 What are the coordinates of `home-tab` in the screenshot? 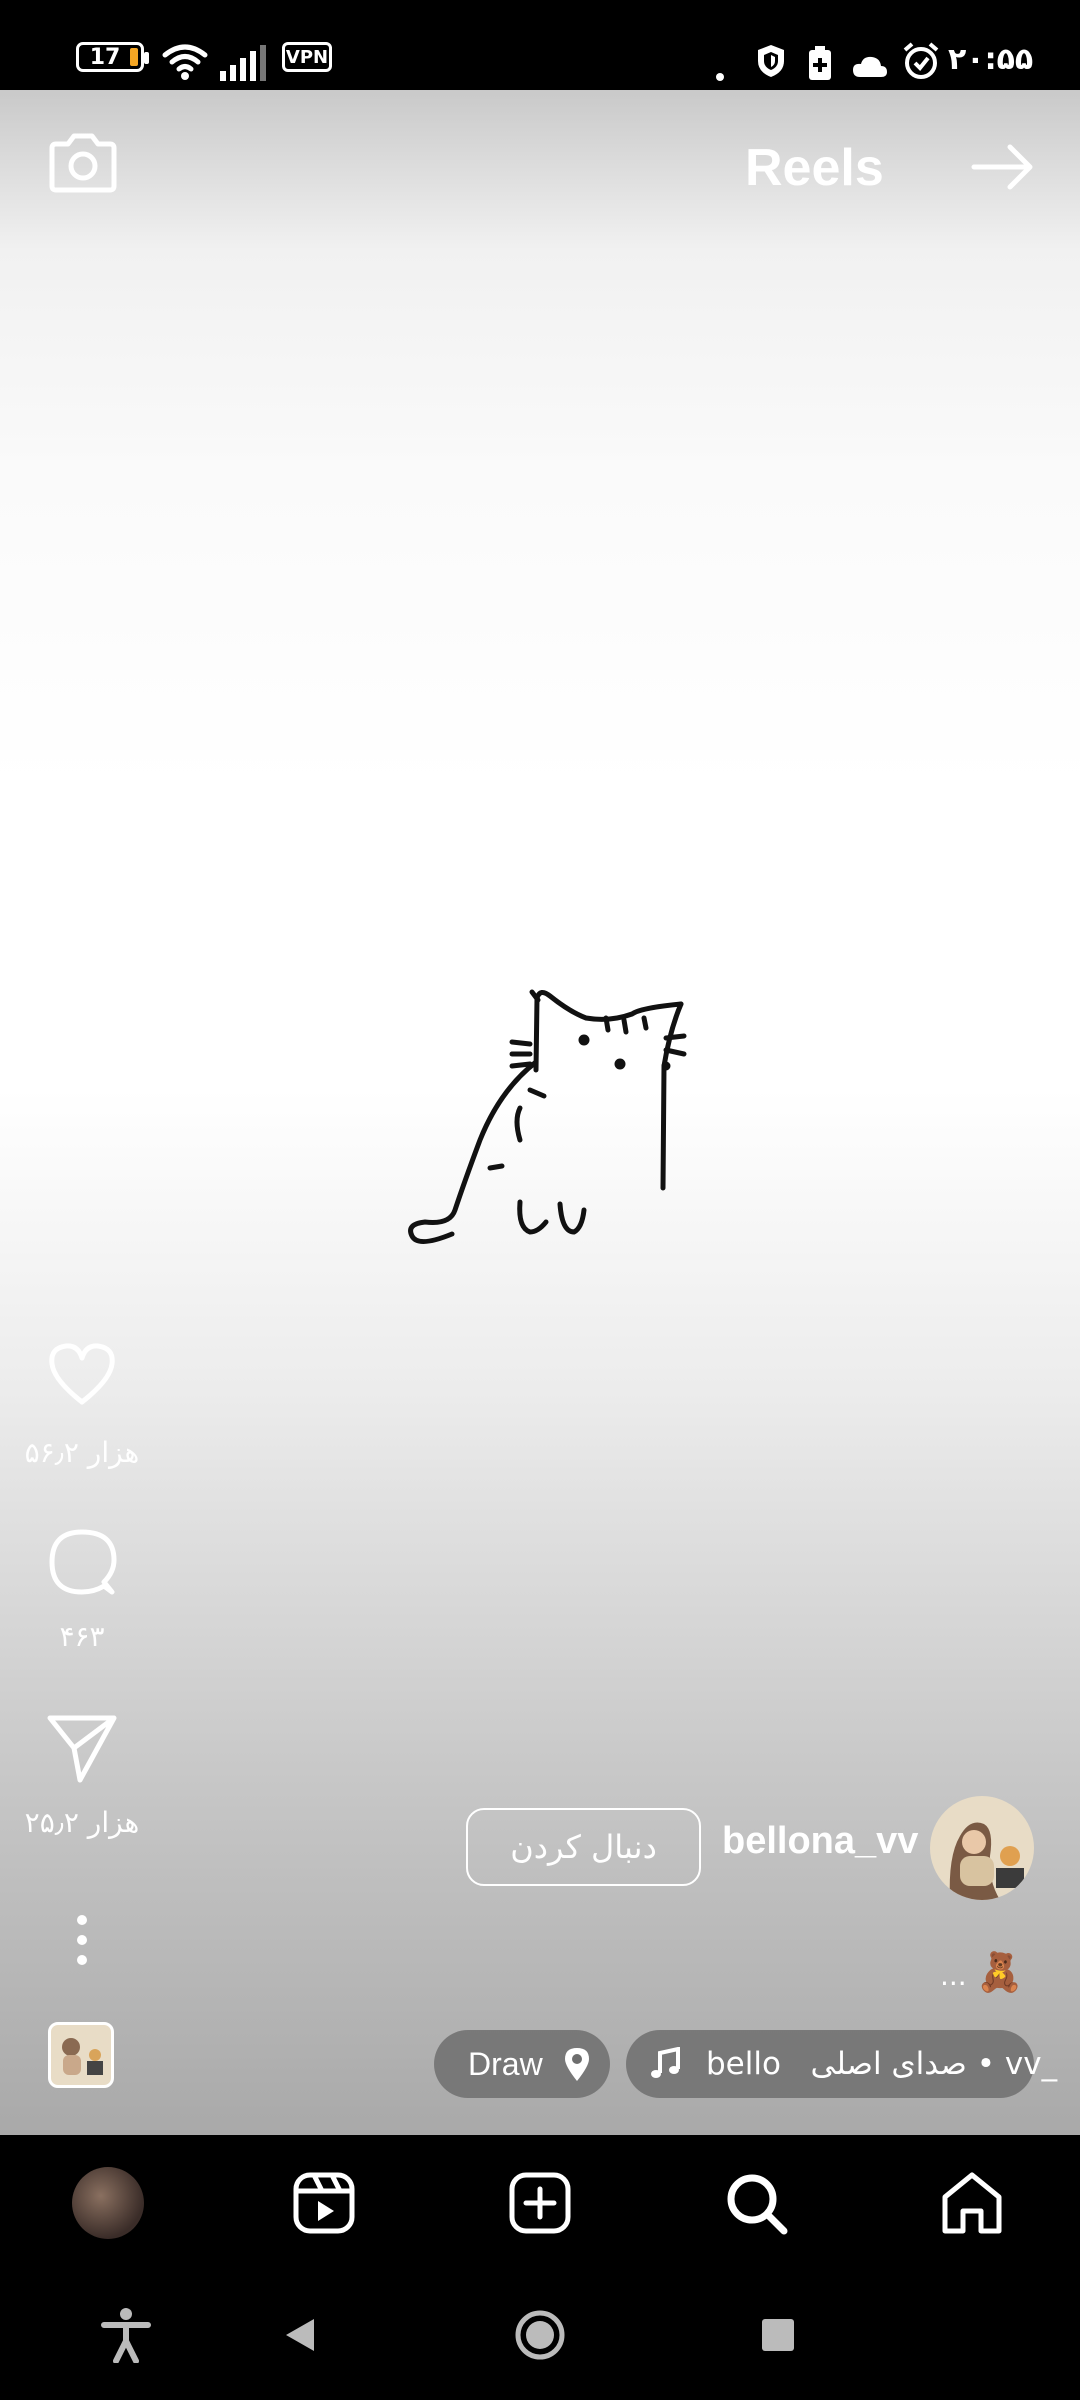 It's located at (972, 2202).